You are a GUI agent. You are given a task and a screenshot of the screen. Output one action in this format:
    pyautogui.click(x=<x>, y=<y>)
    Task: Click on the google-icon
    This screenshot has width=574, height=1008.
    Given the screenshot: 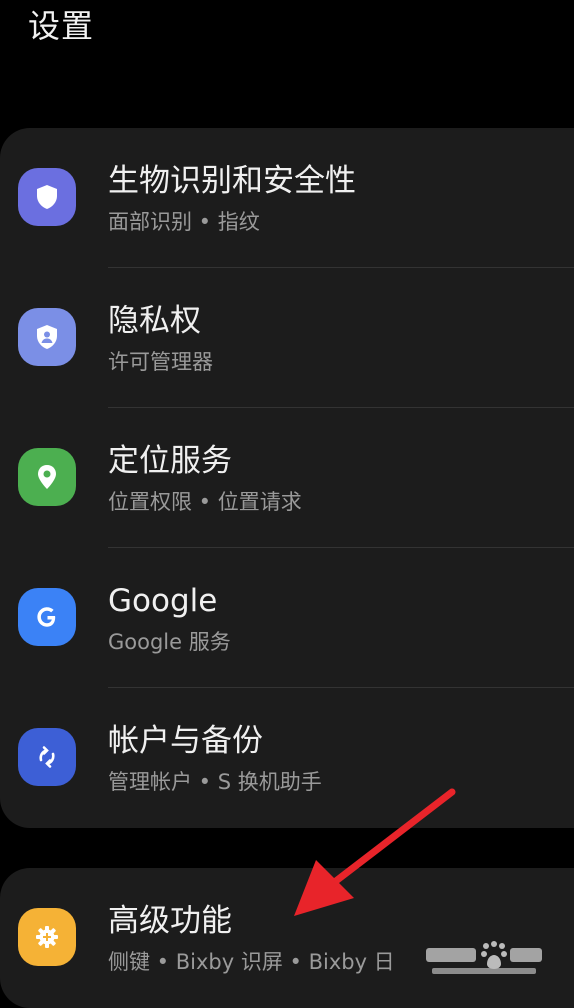 What is the action you would take?
    pyautogui.click(x=47, y=617)
    